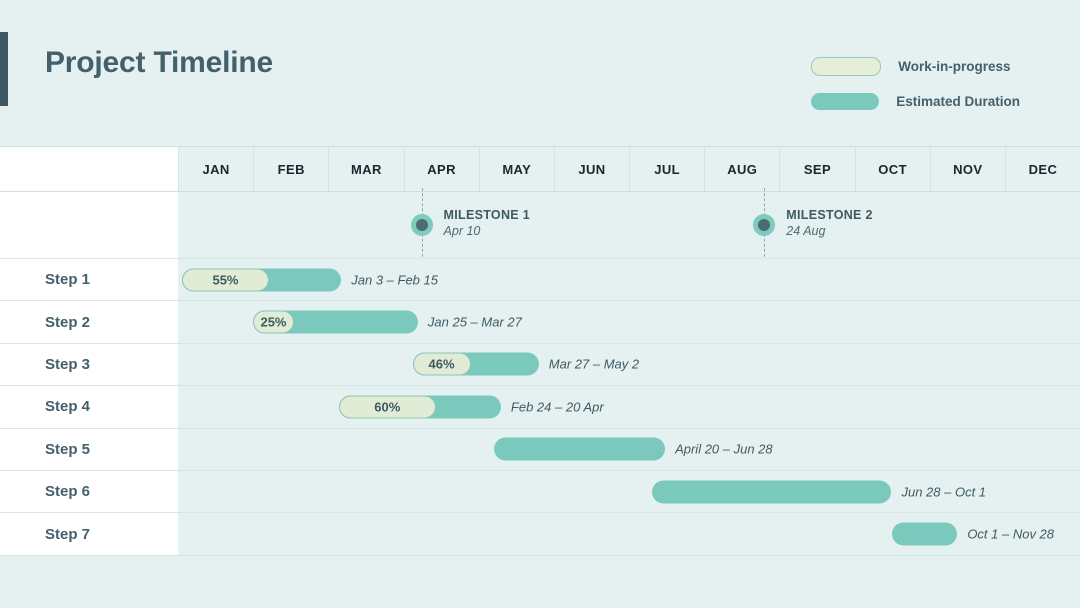  I want to click on task-row: Step 7 Oct 1 – Nov 28, so click(540, 534).